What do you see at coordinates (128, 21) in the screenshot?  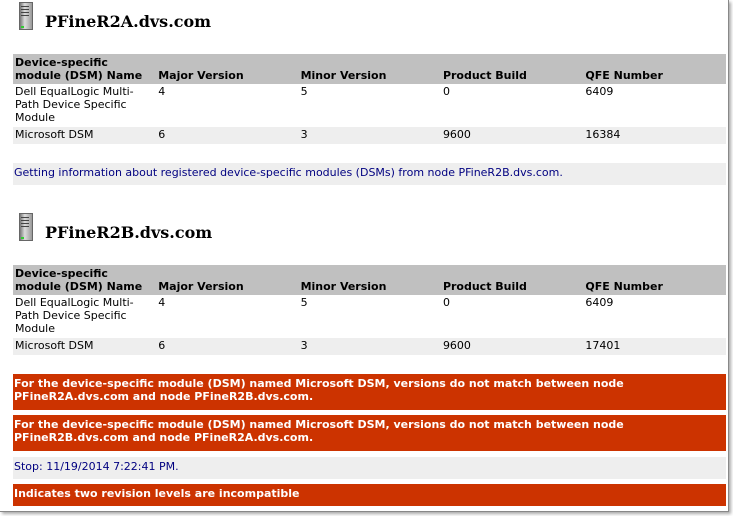 I see `node-title: PFineR2A.dvs.com` at bounding box center [128, 21].